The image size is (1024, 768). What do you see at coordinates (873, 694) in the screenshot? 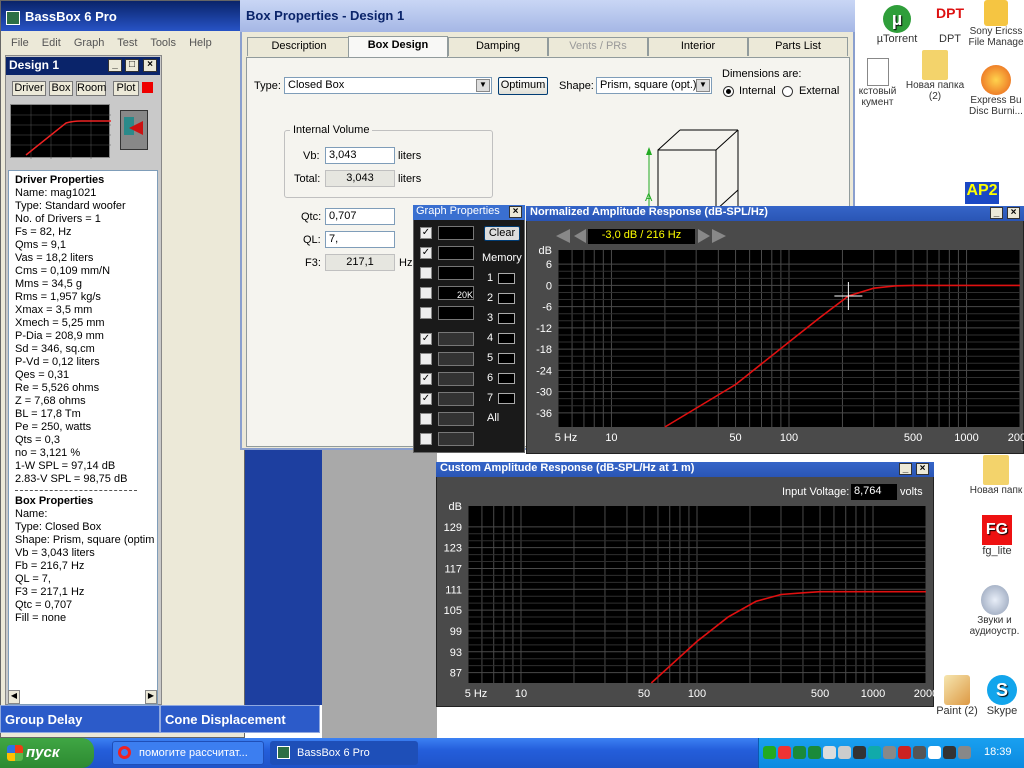
I see `x-tick-label: 1000` at bounding box center [873, 694].